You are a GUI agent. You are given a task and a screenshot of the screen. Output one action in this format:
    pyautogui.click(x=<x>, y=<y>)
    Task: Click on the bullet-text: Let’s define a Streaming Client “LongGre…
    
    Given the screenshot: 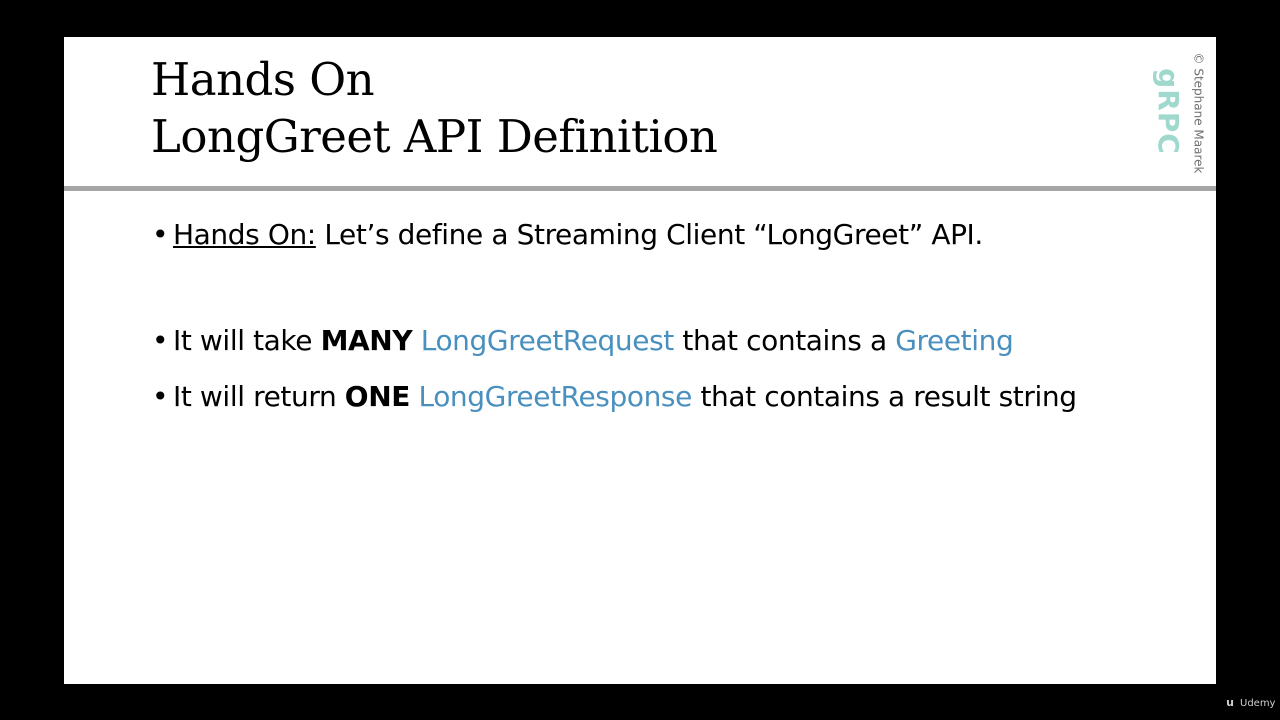 What is the action you would take?
    pyautogui.click(x=649, y=234)
    